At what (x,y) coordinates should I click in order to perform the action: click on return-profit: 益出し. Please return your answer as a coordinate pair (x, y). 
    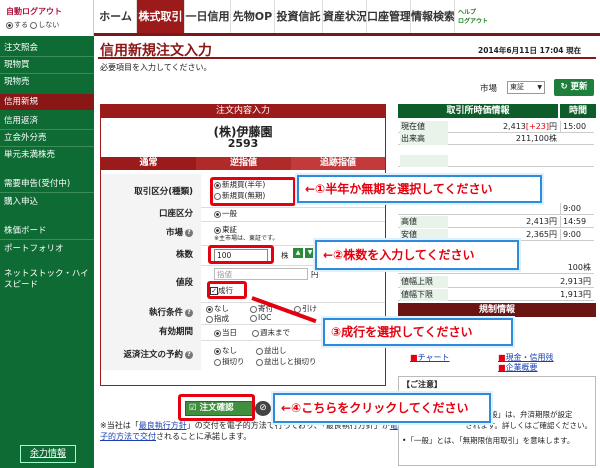
    Looking at the image, I should click on (271, 350).